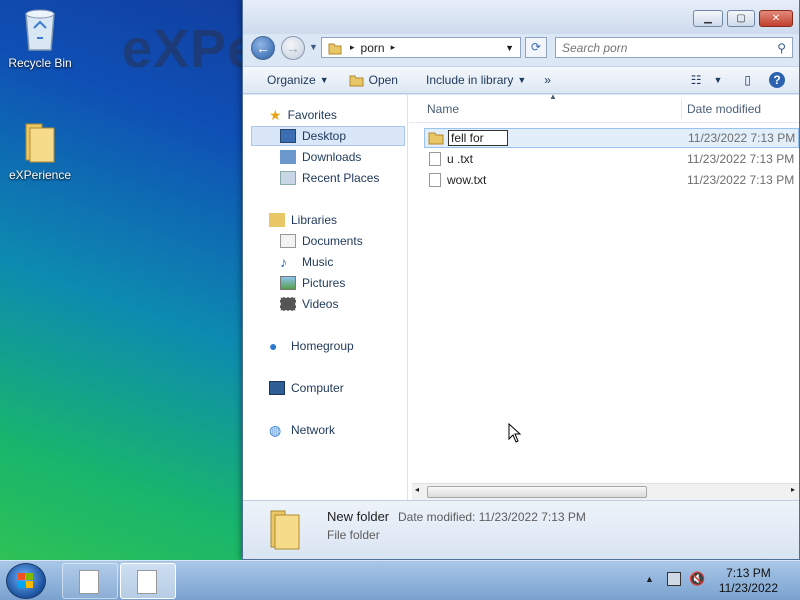 This screenshot has width=800, height=600. I want to click on nav-label: Favorites, so click(312, 115).